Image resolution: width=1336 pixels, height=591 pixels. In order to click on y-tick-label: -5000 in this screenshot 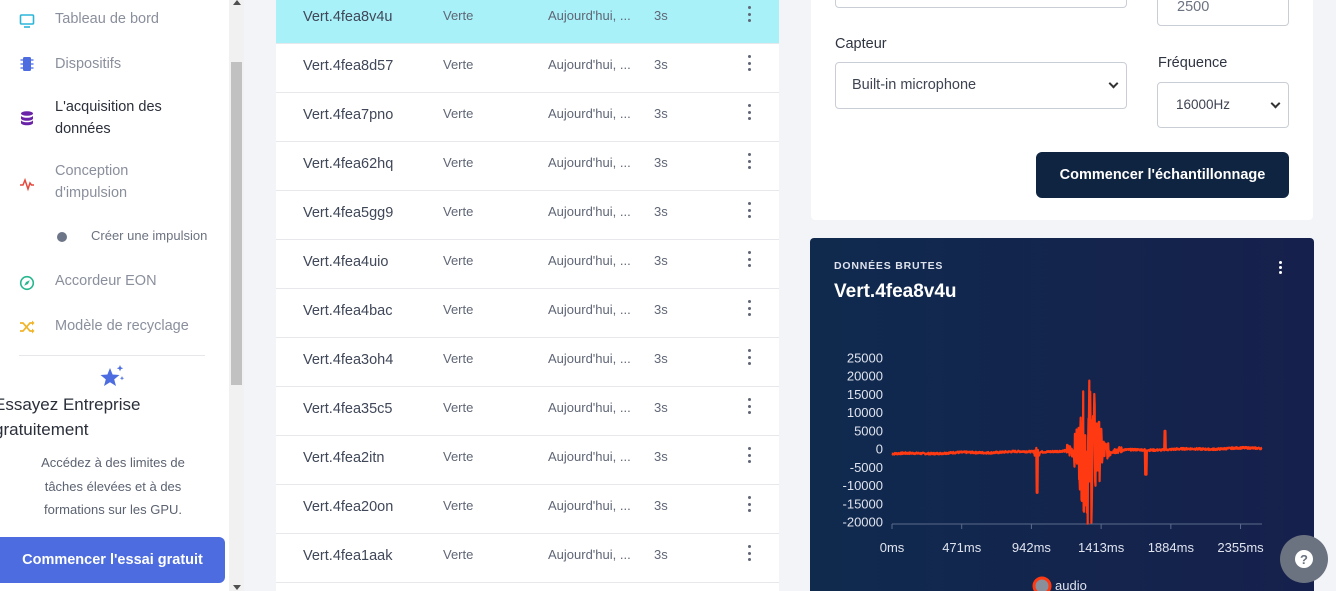, I will do `click(866, 467)`.